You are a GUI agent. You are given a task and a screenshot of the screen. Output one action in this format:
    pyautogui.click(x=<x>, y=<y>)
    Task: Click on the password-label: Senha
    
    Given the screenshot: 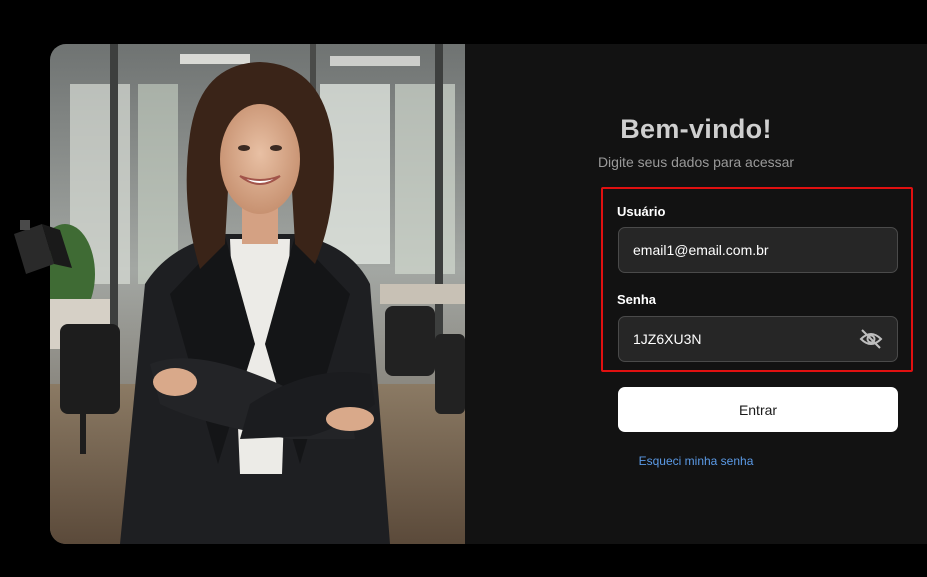 What is the action you would take?
    pyautogui.click(x=637, y=299)
    